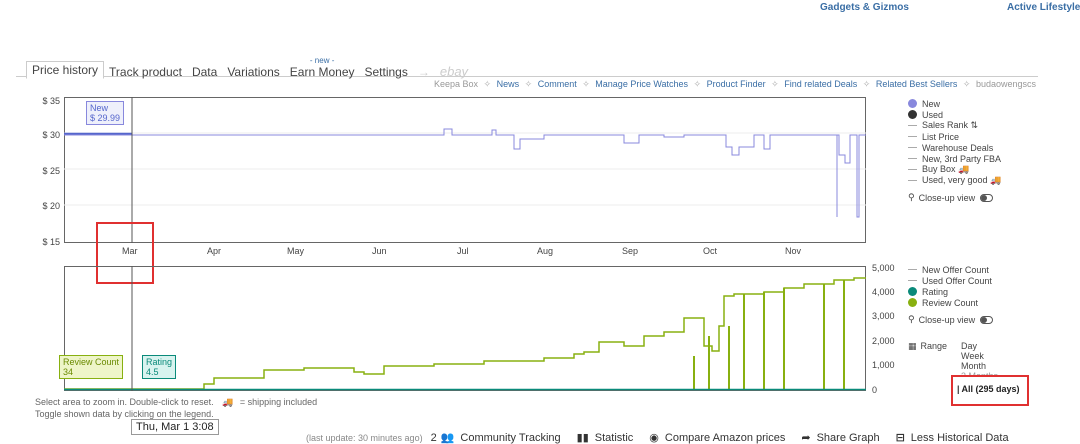 The image size is (1080, 444). What do you see at coordinates (152, 372) in the screenshot?
I see `tooltip-value: 4.5` at bounding box center [152, 372].